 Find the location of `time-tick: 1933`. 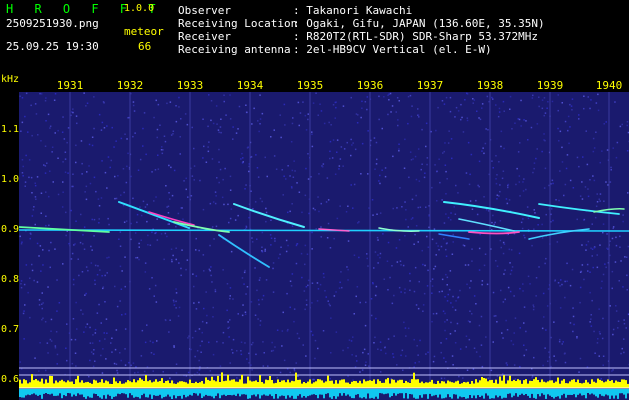

time-tick: 1933 is located at coordinates (190, 85).